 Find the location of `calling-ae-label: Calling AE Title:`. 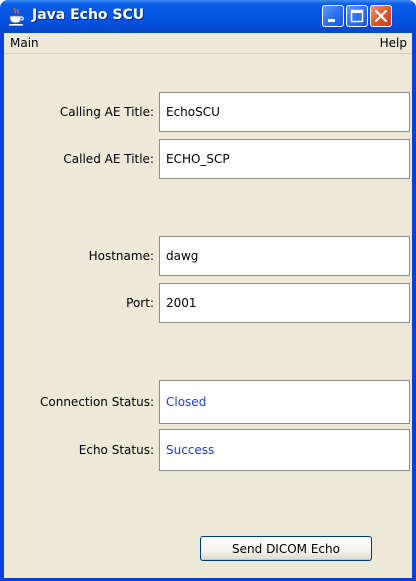

calling-ae-label: Calling AE Title: is located at coordinates (106, 112).